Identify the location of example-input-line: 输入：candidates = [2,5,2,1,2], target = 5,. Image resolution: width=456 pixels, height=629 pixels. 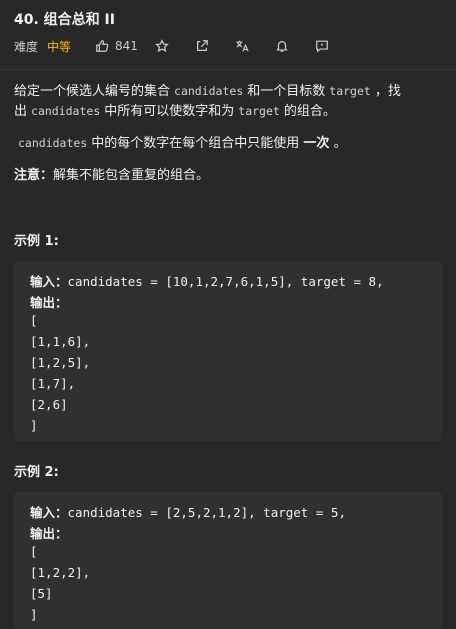
(188, 511).